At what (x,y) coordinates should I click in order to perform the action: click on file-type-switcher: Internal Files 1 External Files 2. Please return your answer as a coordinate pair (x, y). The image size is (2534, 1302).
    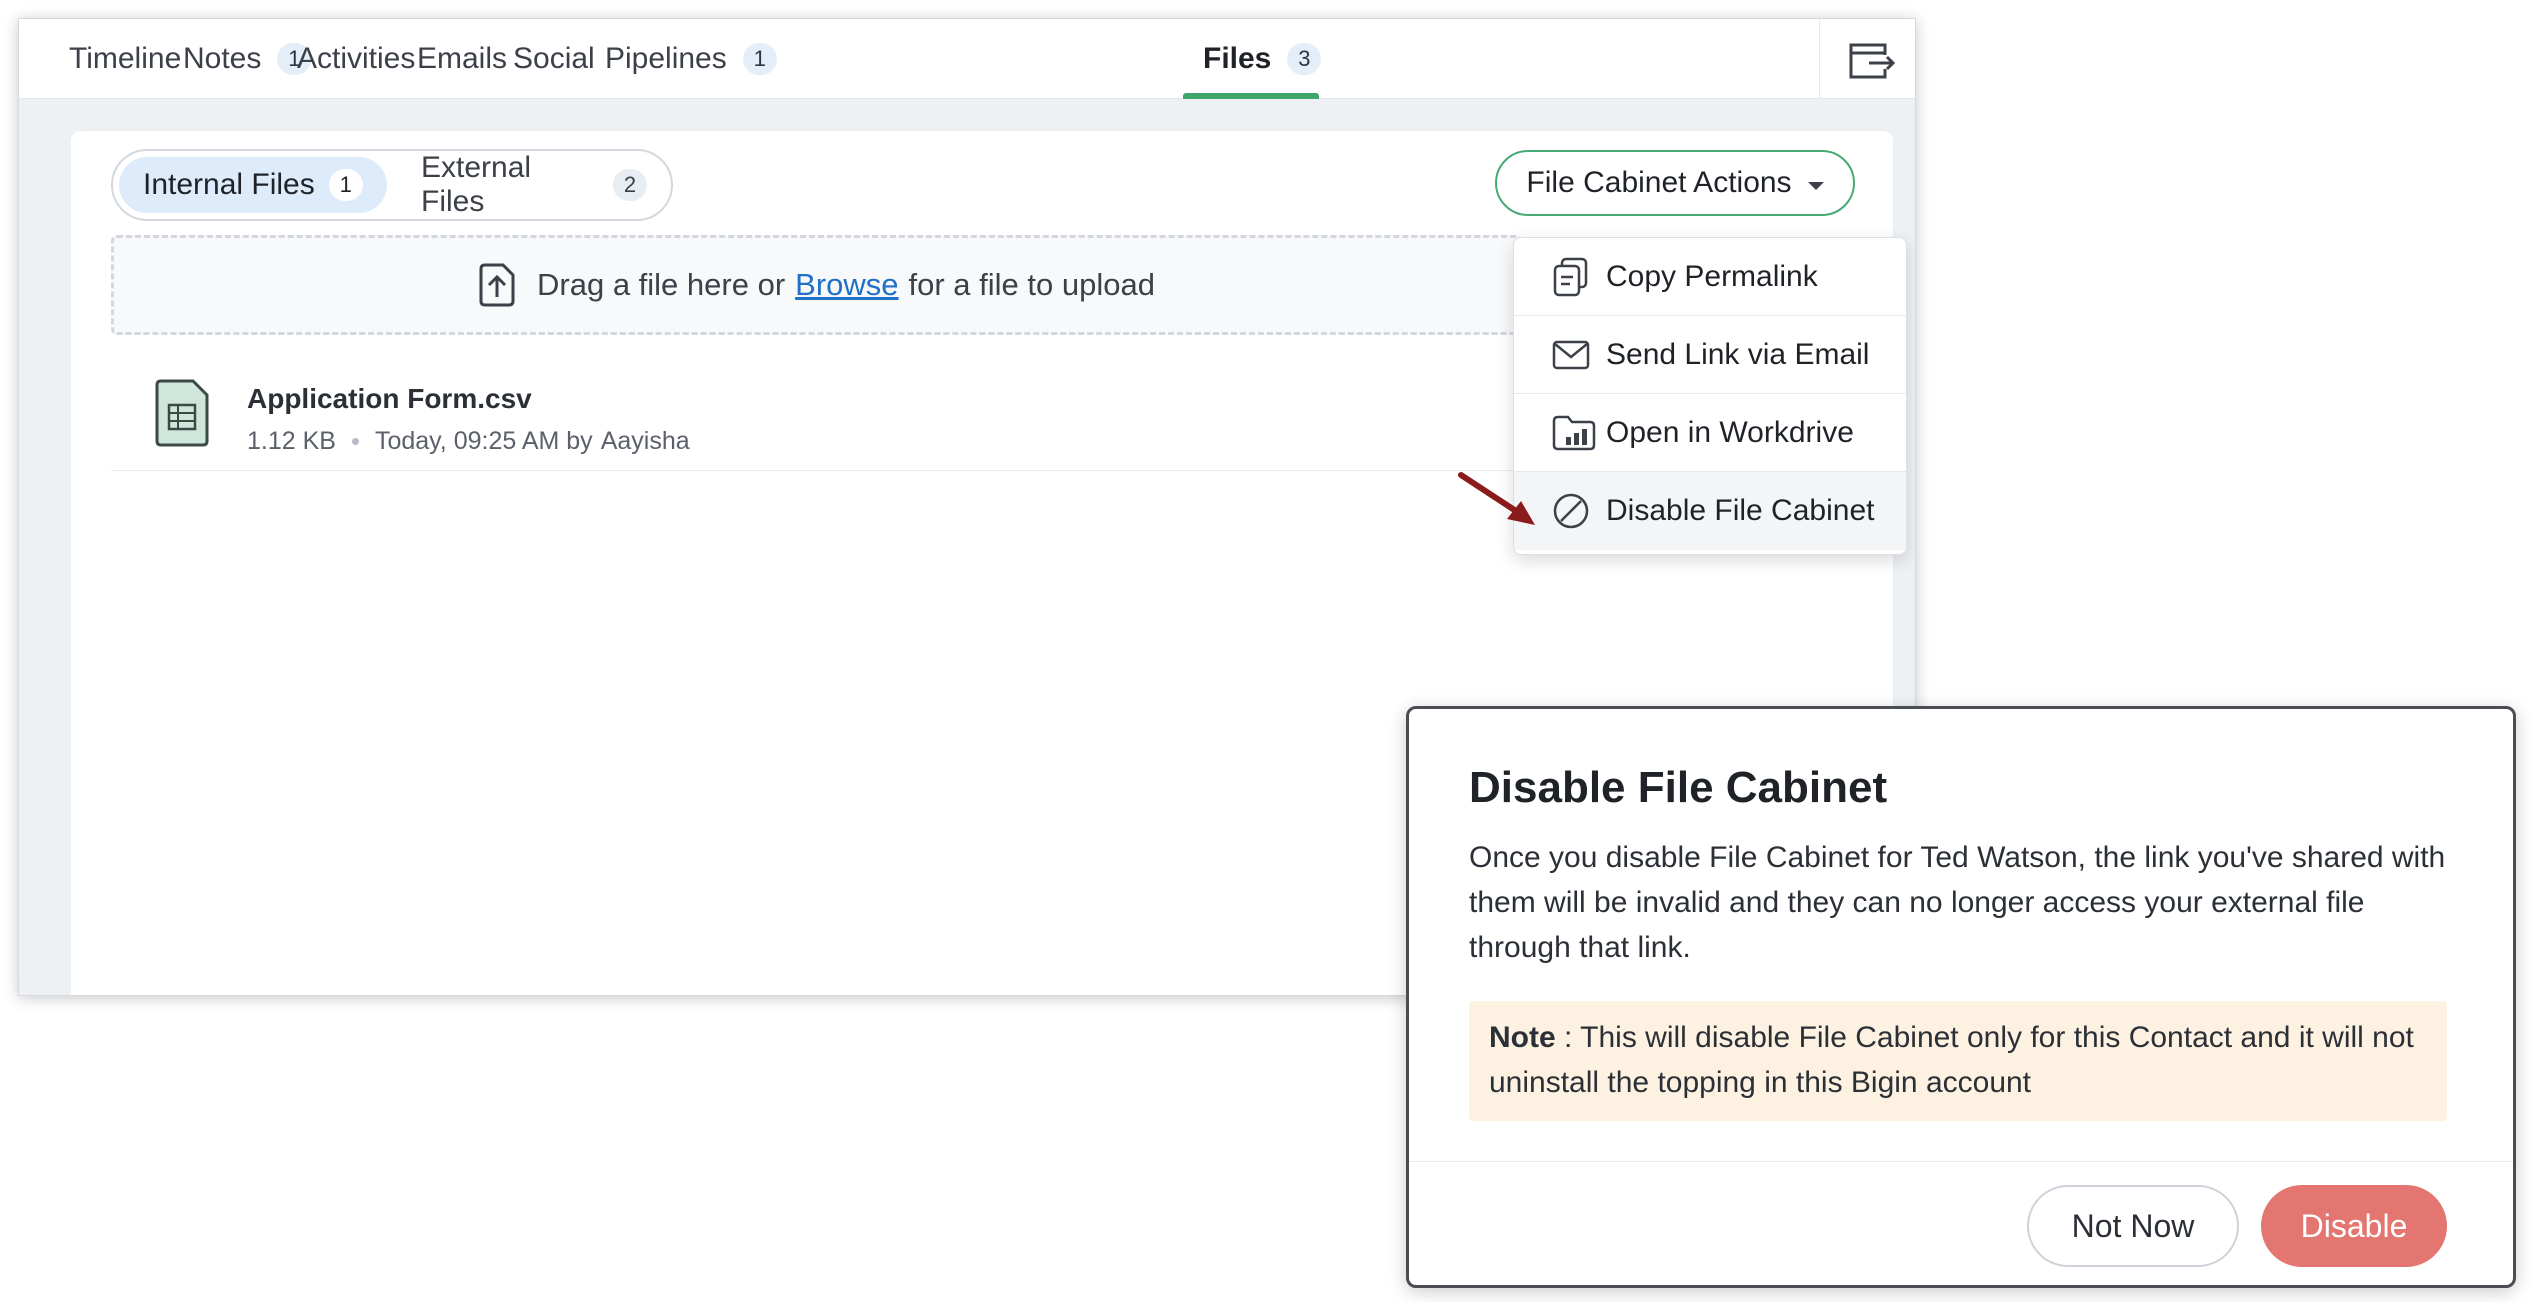
    Looking at the image, I should click on (392, 185).